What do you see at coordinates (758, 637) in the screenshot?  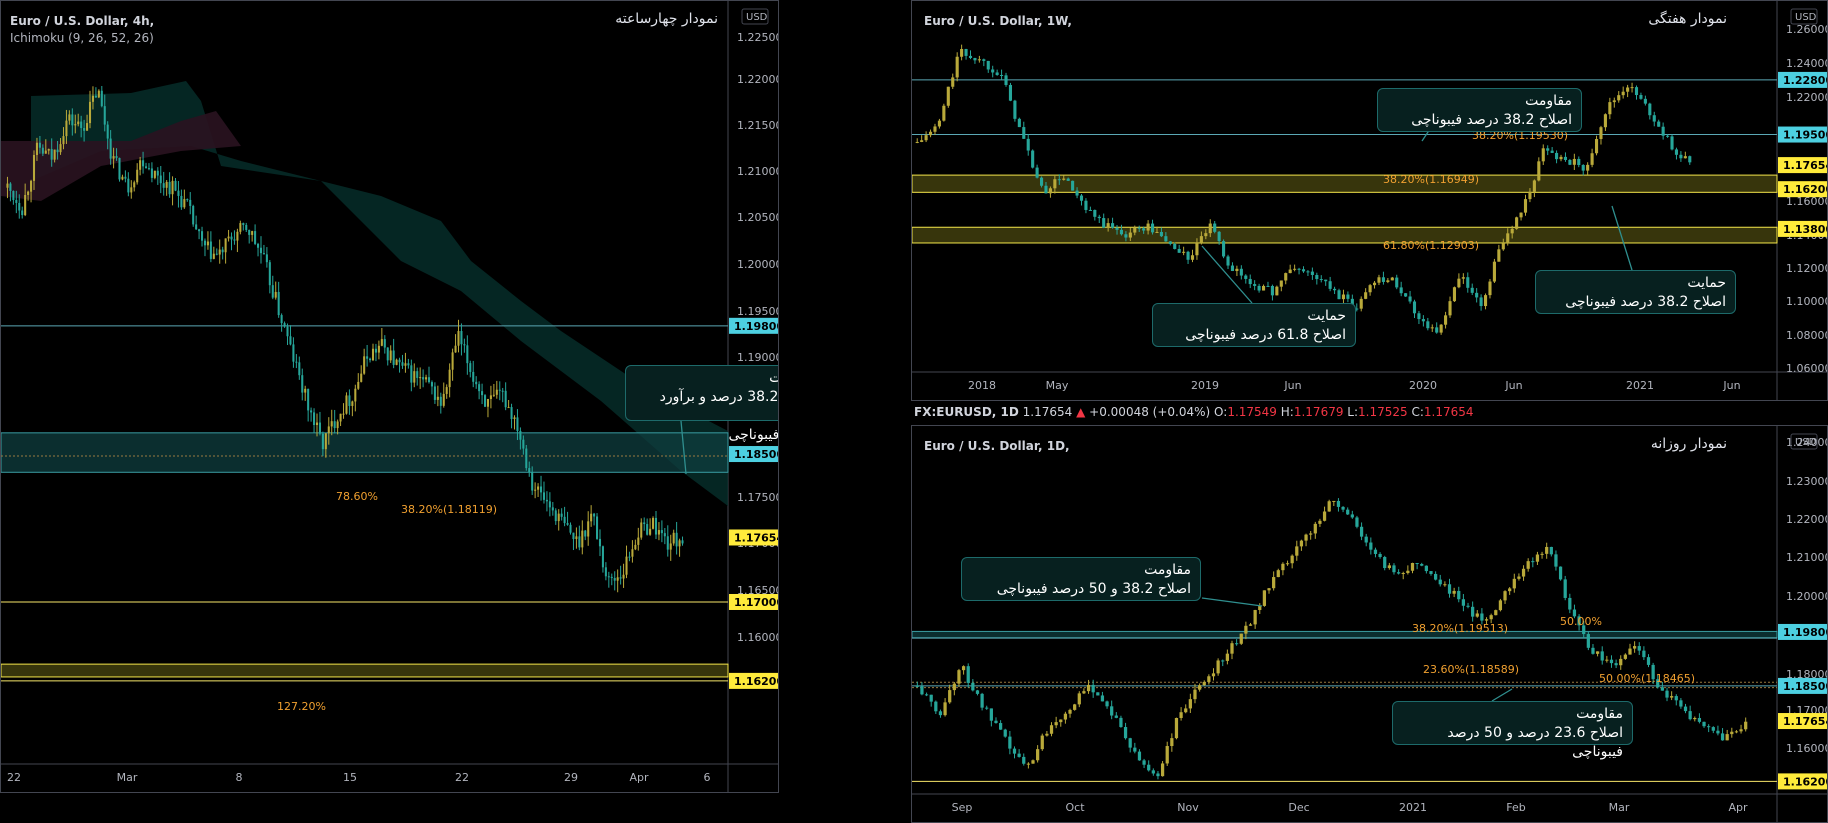 I see `y-tick-label: 1.16000` at bounding box center [758, 637].